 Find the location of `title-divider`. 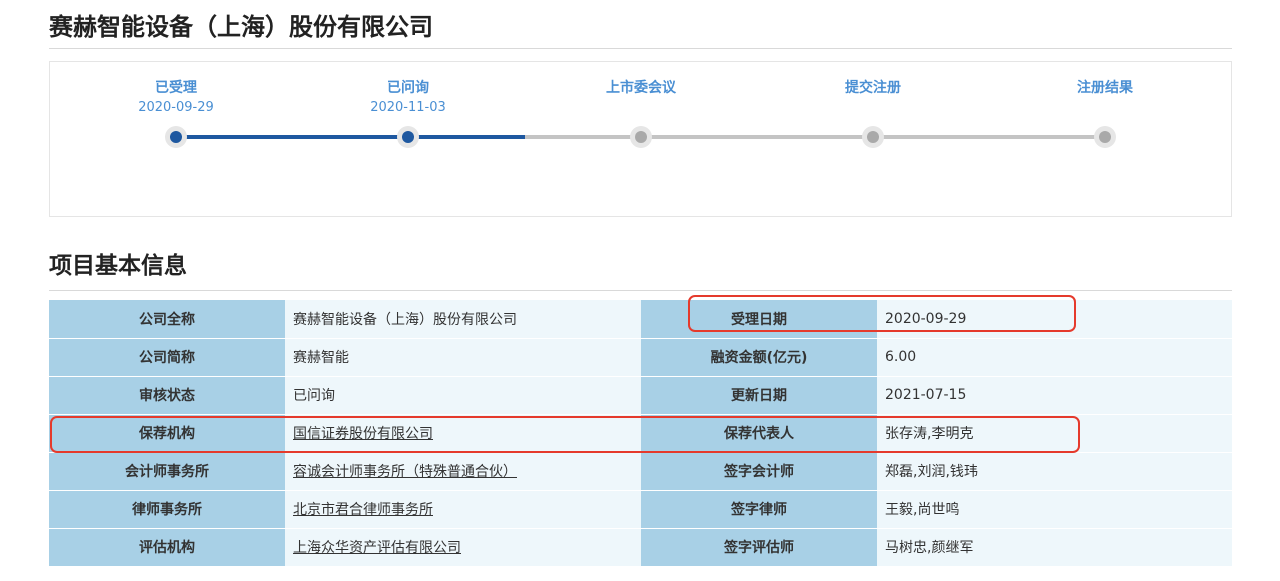

title-divider is located at coordinates (640, 48).